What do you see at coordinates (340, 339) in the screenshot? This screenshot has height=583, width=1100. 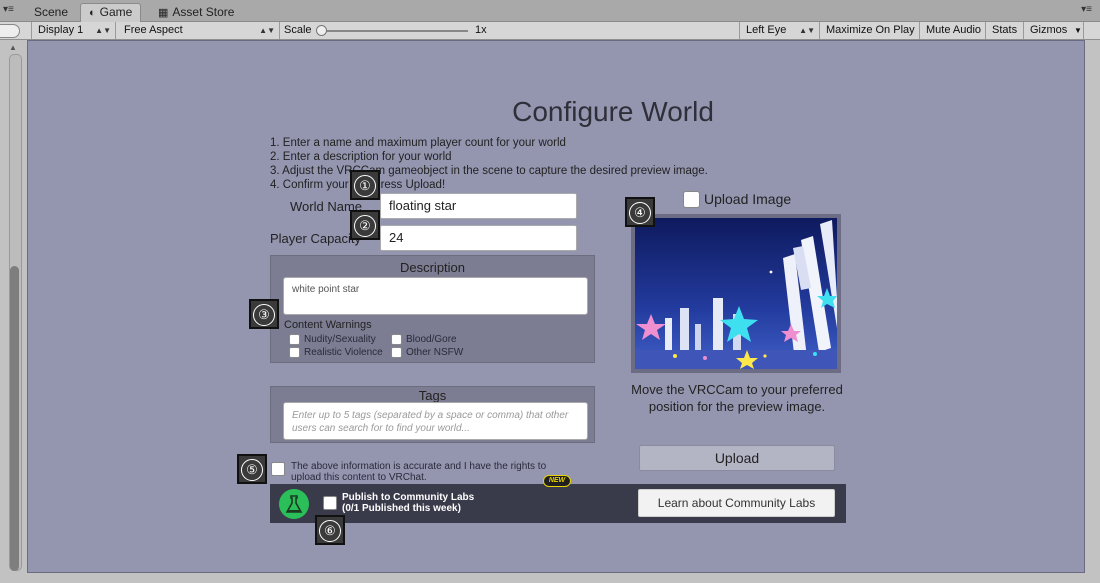 I see `nudity-label: Nudity/Sexuality` at bounding box center [340, 339].